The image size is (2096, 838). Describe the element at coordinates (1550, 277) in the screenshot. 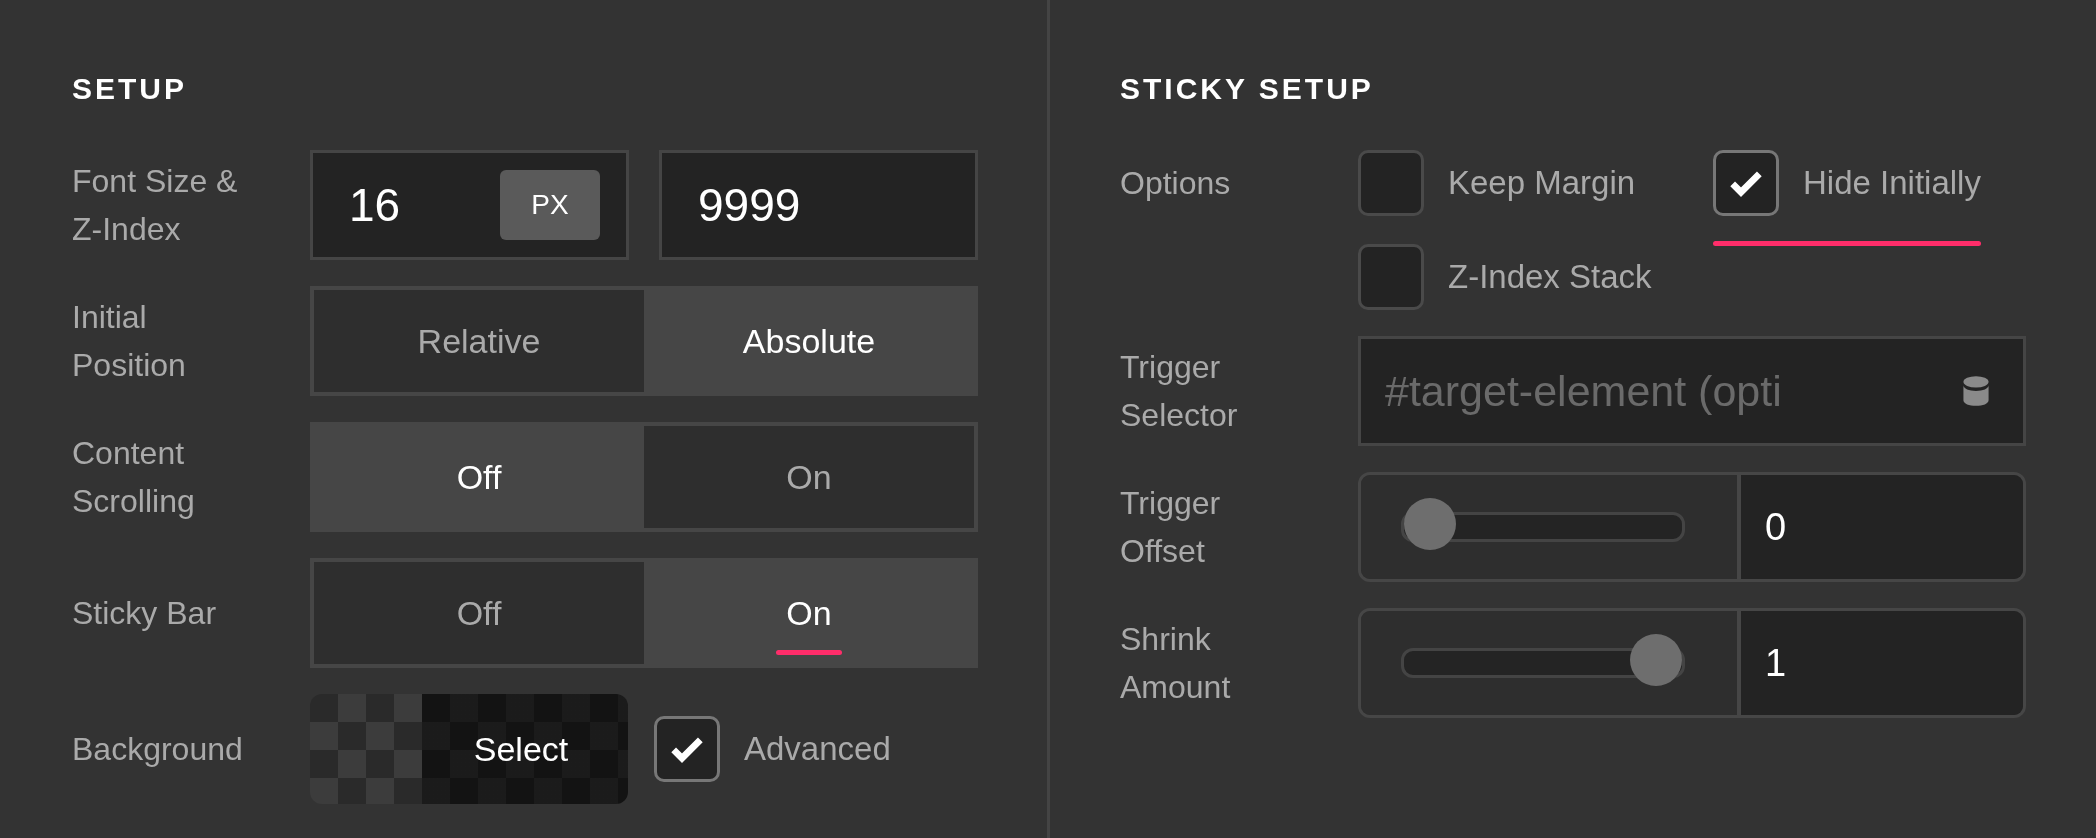

I see `checkbox-label: Z-Index Stack` at that location.